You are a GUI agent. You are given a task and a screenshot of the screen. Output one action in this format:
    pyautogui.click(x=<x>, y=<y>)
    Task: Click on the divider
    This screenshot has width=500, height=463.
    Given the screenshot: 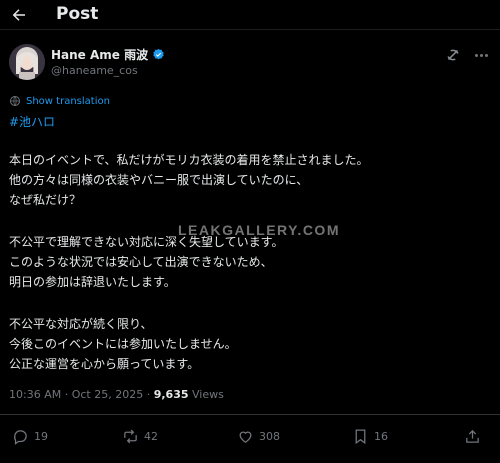 What is the action you would take?
    pyautogui.click(x=250, y=414)
    